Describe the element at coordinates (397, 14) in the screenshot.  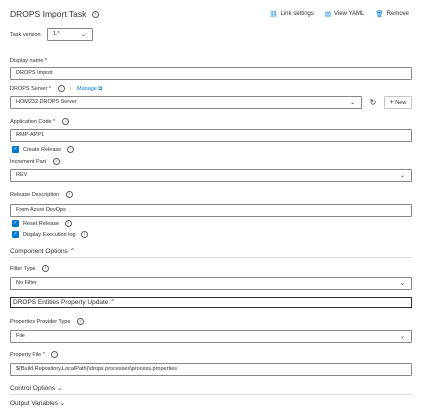
I see `remove-label: Remove` at that location.